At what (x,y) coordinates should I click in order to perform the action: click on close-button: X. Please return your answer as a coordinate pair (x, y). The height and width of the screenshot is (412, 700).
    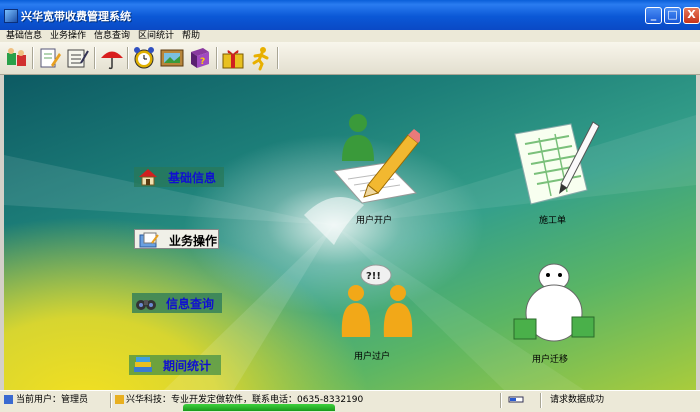
    Looking at the image, I should click on (691, 15).